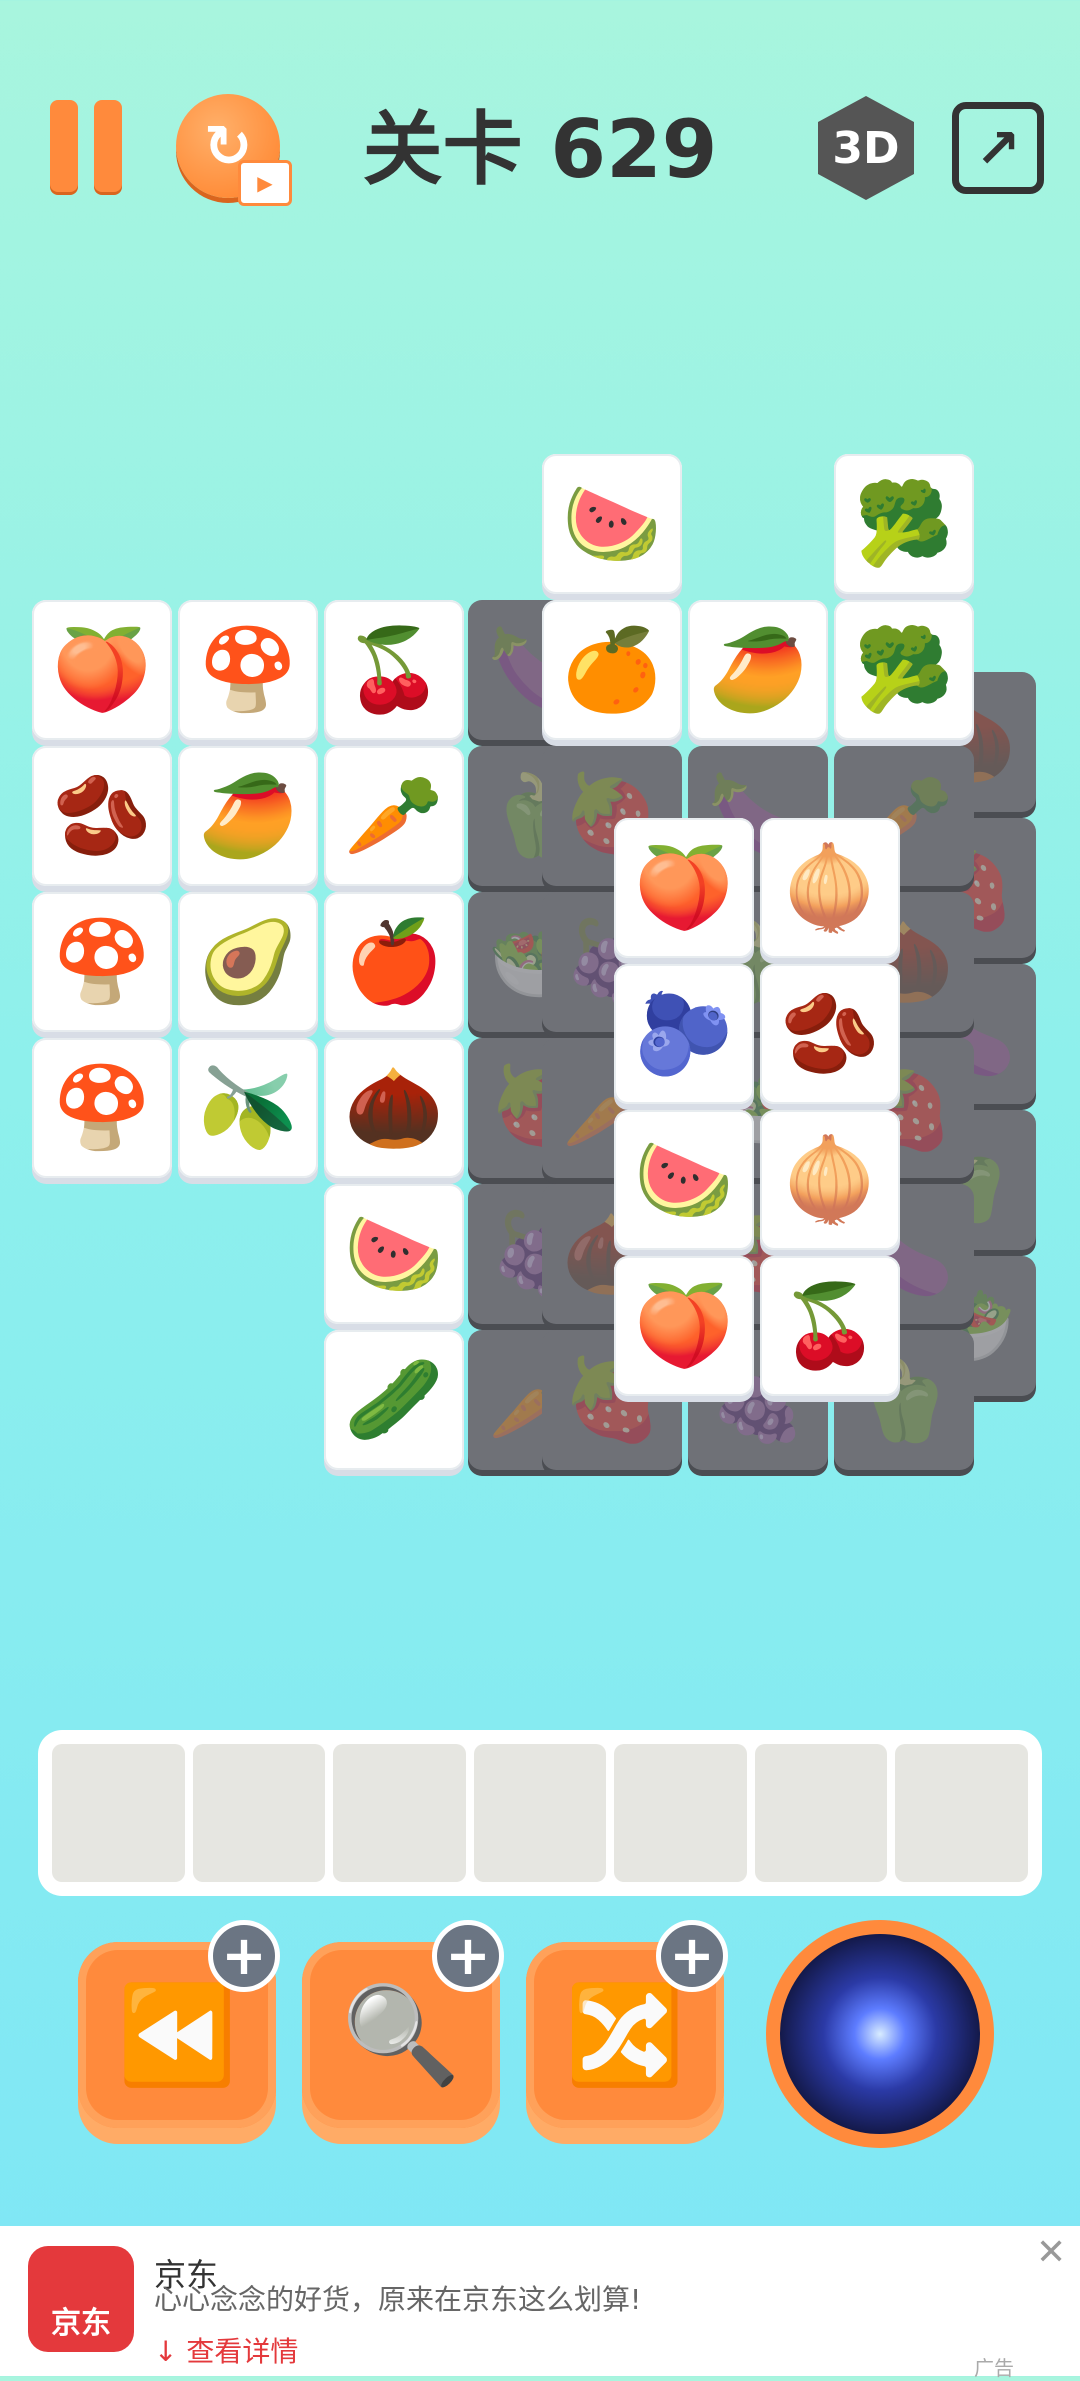 This screenshot has height=2381, width=1080. Describe the element at coordinates (625, 2034) in the screenshot. I see `shuffle-icon: 🔀` at that location.